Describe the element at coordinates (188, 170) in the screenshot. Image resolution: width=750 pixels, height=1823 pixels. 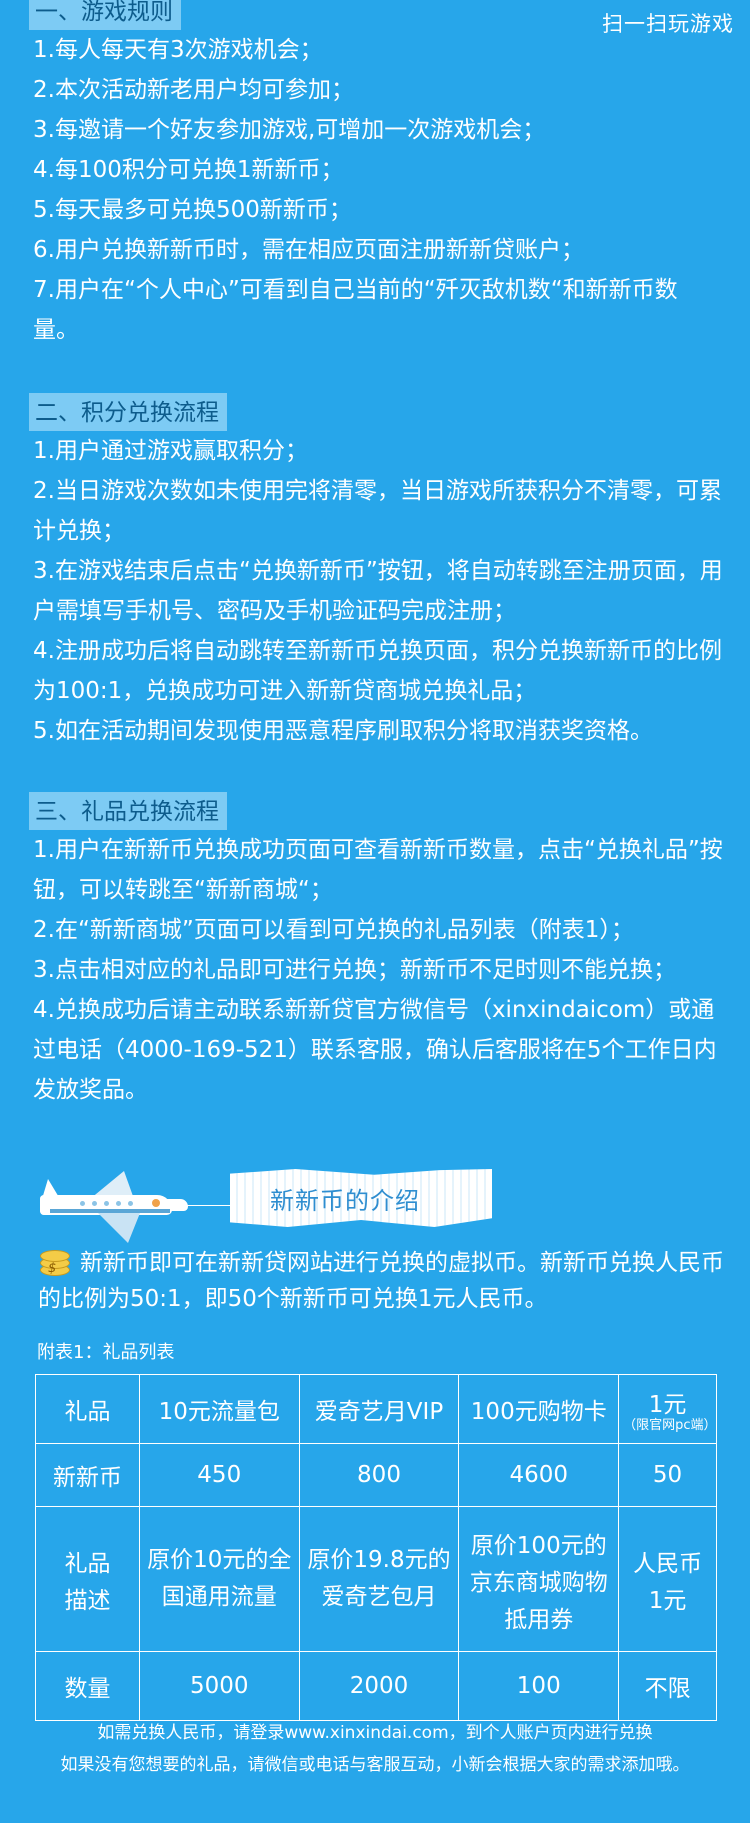
I see `list-item: 4.每100积分可兑换1新新币；` at that location.